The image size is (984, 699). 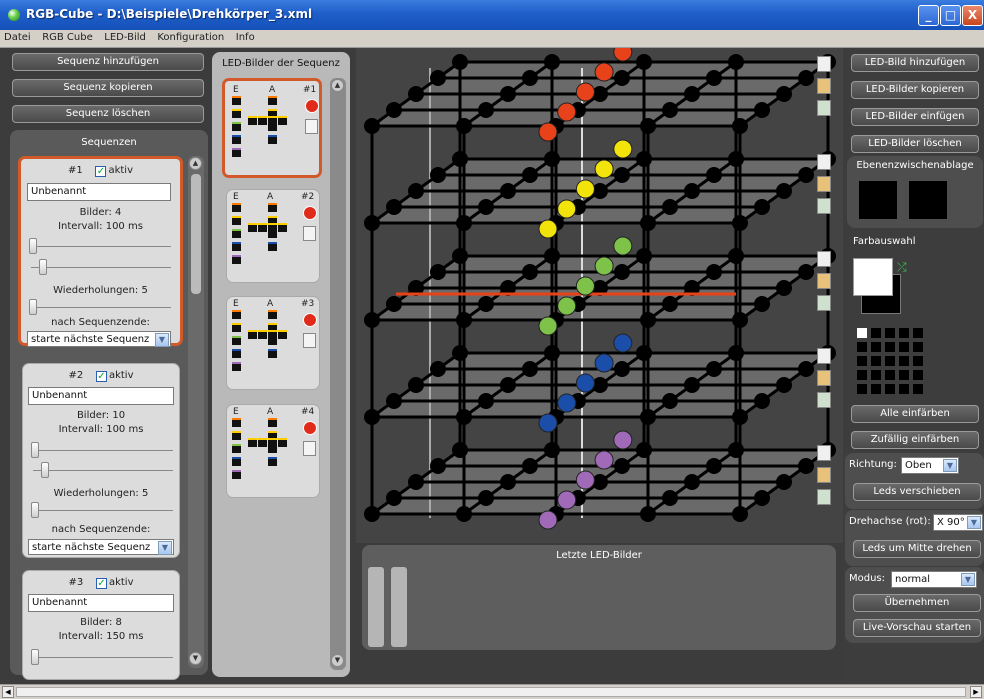 What do you see at coordinates (915, 144) in the screenshot?
I see `ledbilder-loeschen-button: LED-Bilder löschen` at bounding box center [915, 144].